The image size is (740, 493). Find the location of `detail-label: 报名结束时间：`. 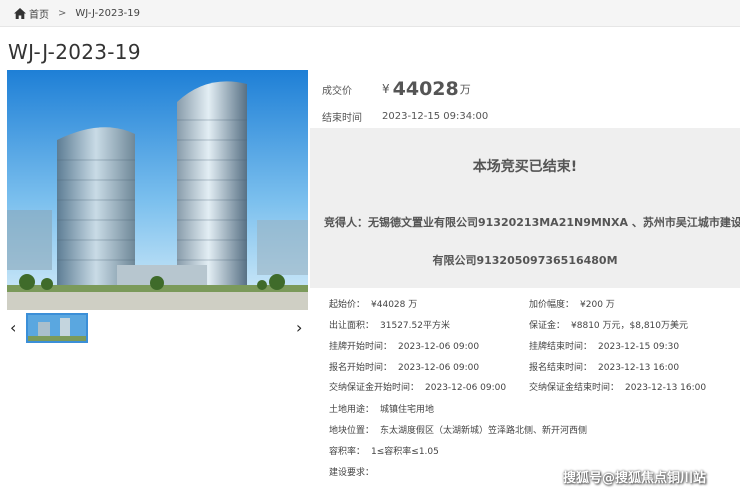

detail-label: 报名结束时间： is located at coordinates (561, 368).